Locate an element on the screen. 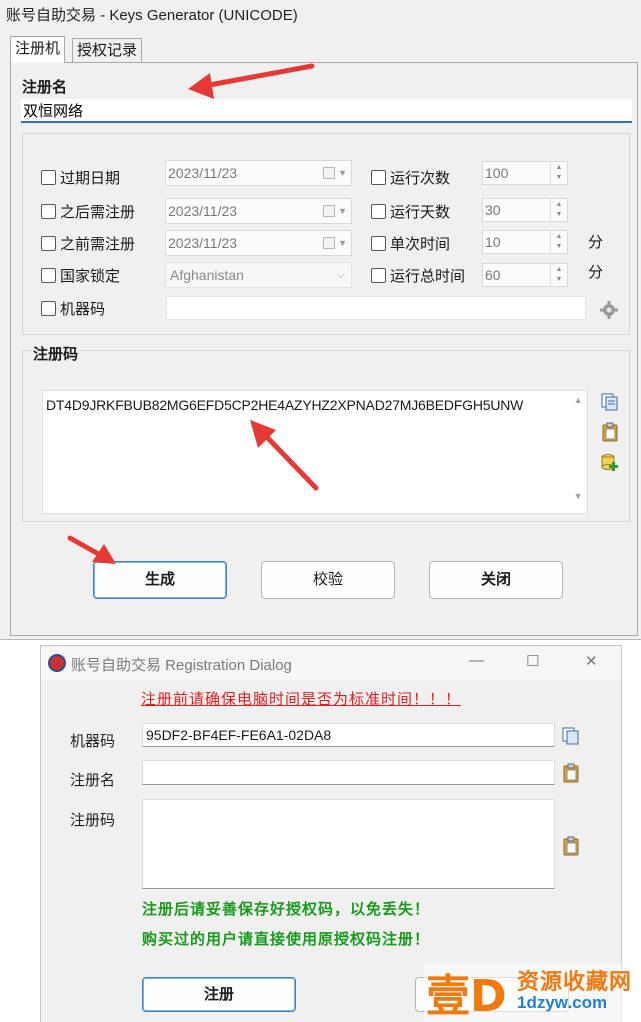 Image resolution: width=641 pixels, height=1022 pixels. checkbox-label: 国家锁定 is located at coordinates (90, 276).